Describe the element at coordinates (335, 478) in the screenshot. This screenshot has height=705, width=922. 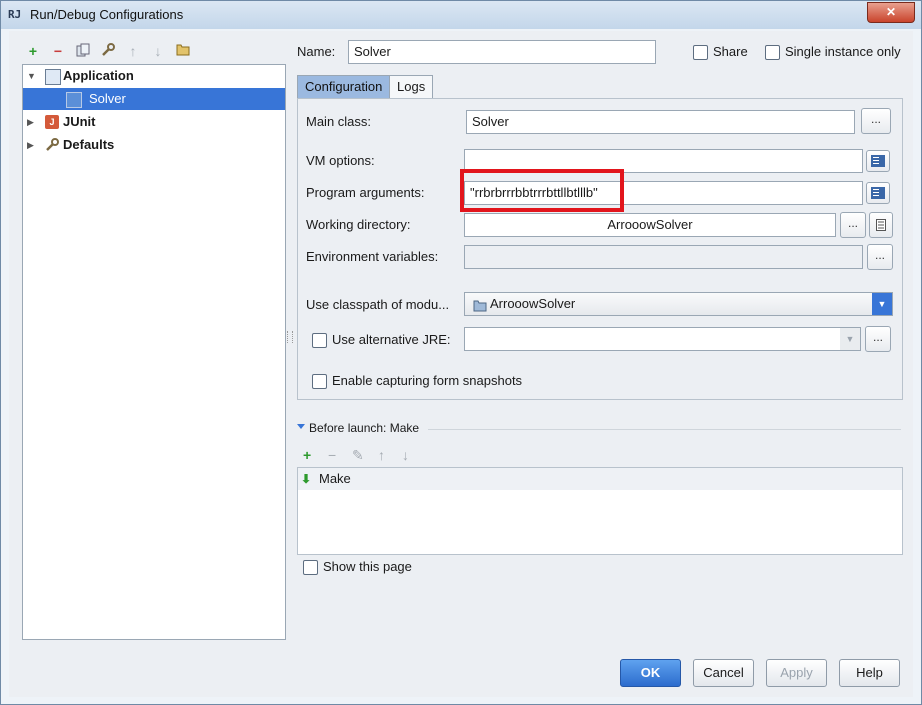
I see `list-item-label: Make` at that location.